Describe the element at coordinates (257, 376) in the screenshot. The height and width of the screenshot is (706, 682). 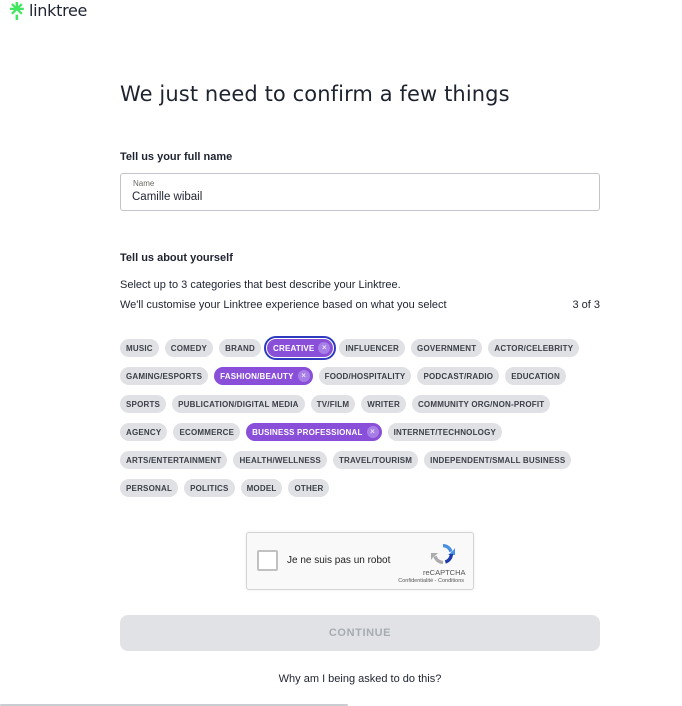
I see `category-chip-label: FASHION/BEAUTY` at that location.